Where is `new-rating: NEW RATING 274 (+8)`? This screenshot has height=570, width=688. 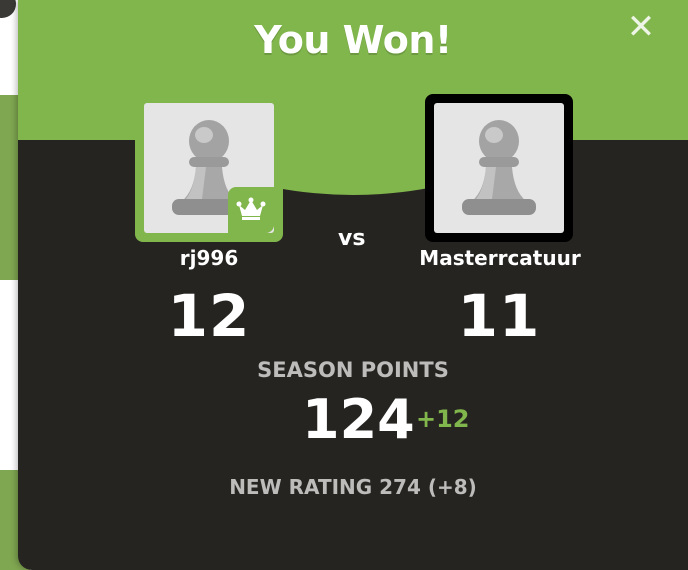 new-rating: NEW RATING 274 (+8) is located at coordinates (353, 487).